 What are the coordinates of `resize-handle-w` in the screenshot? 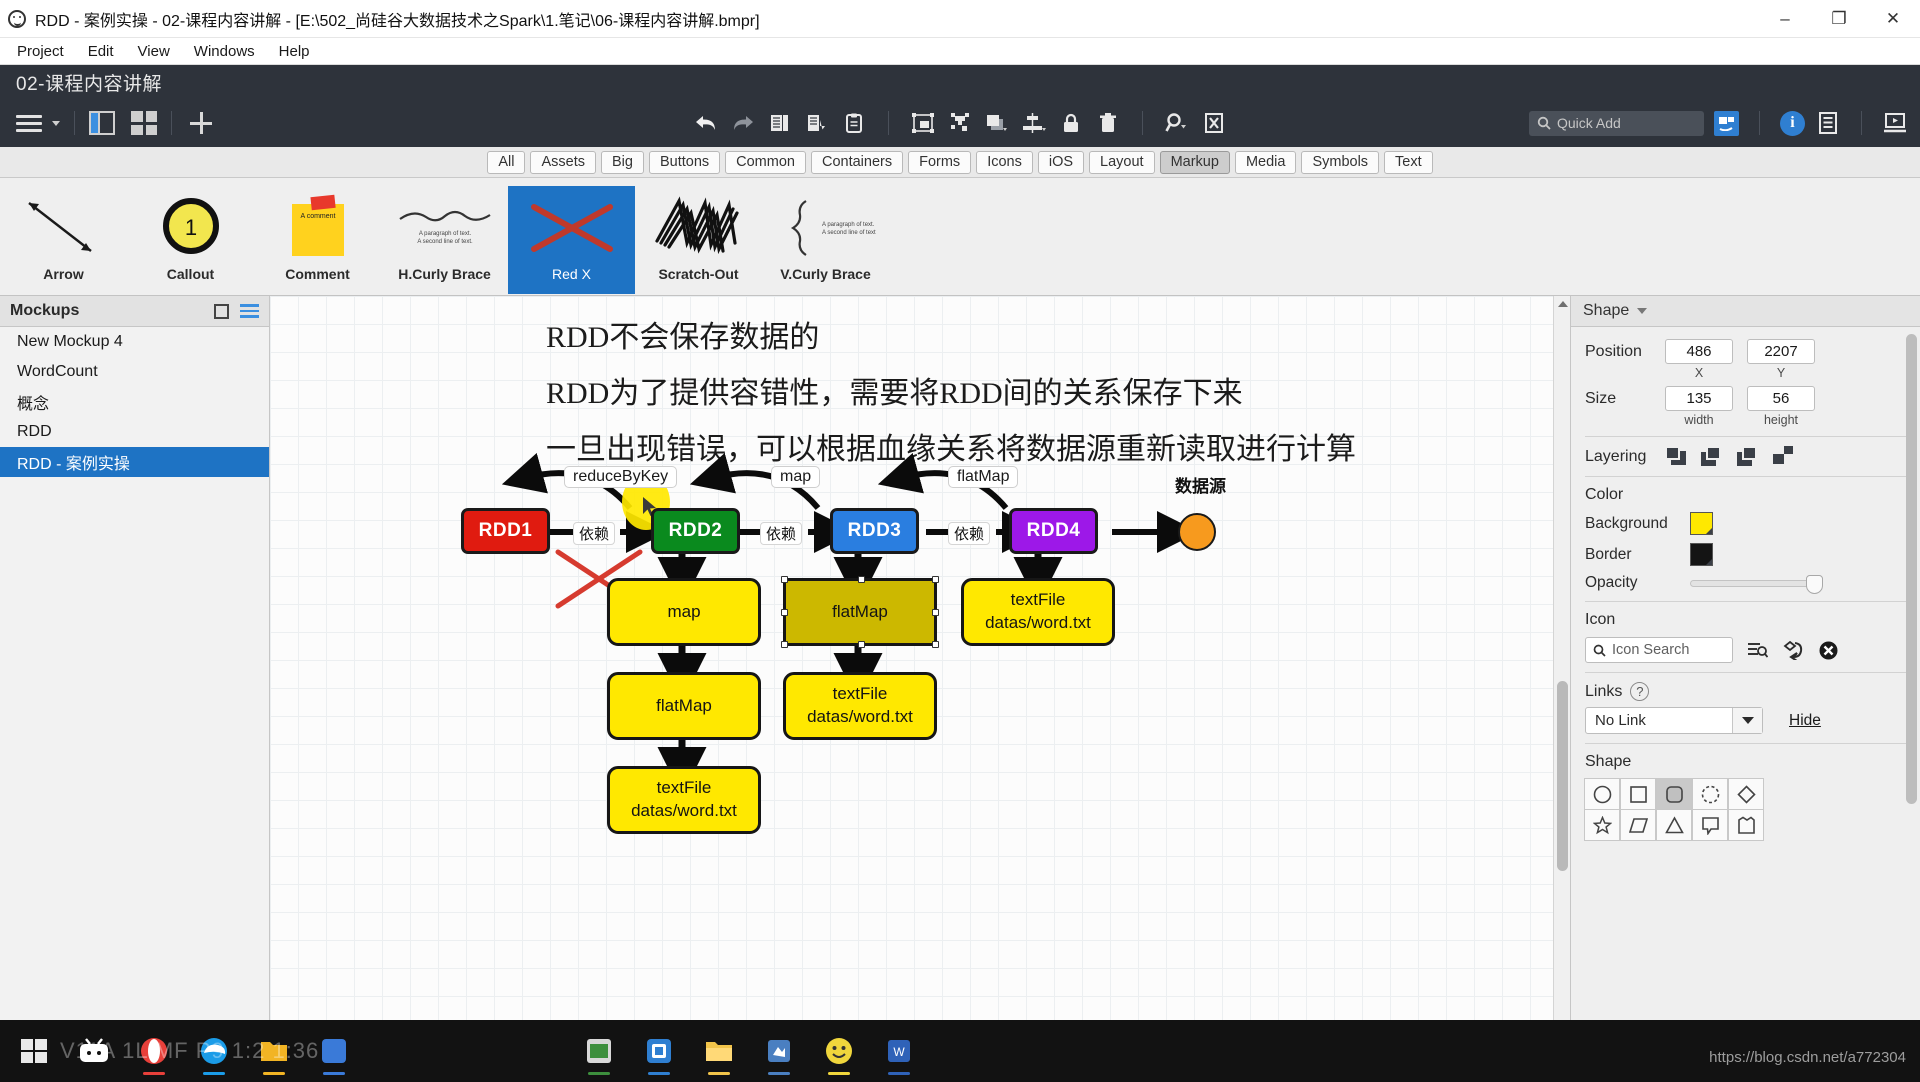 It's located at (784, 612).